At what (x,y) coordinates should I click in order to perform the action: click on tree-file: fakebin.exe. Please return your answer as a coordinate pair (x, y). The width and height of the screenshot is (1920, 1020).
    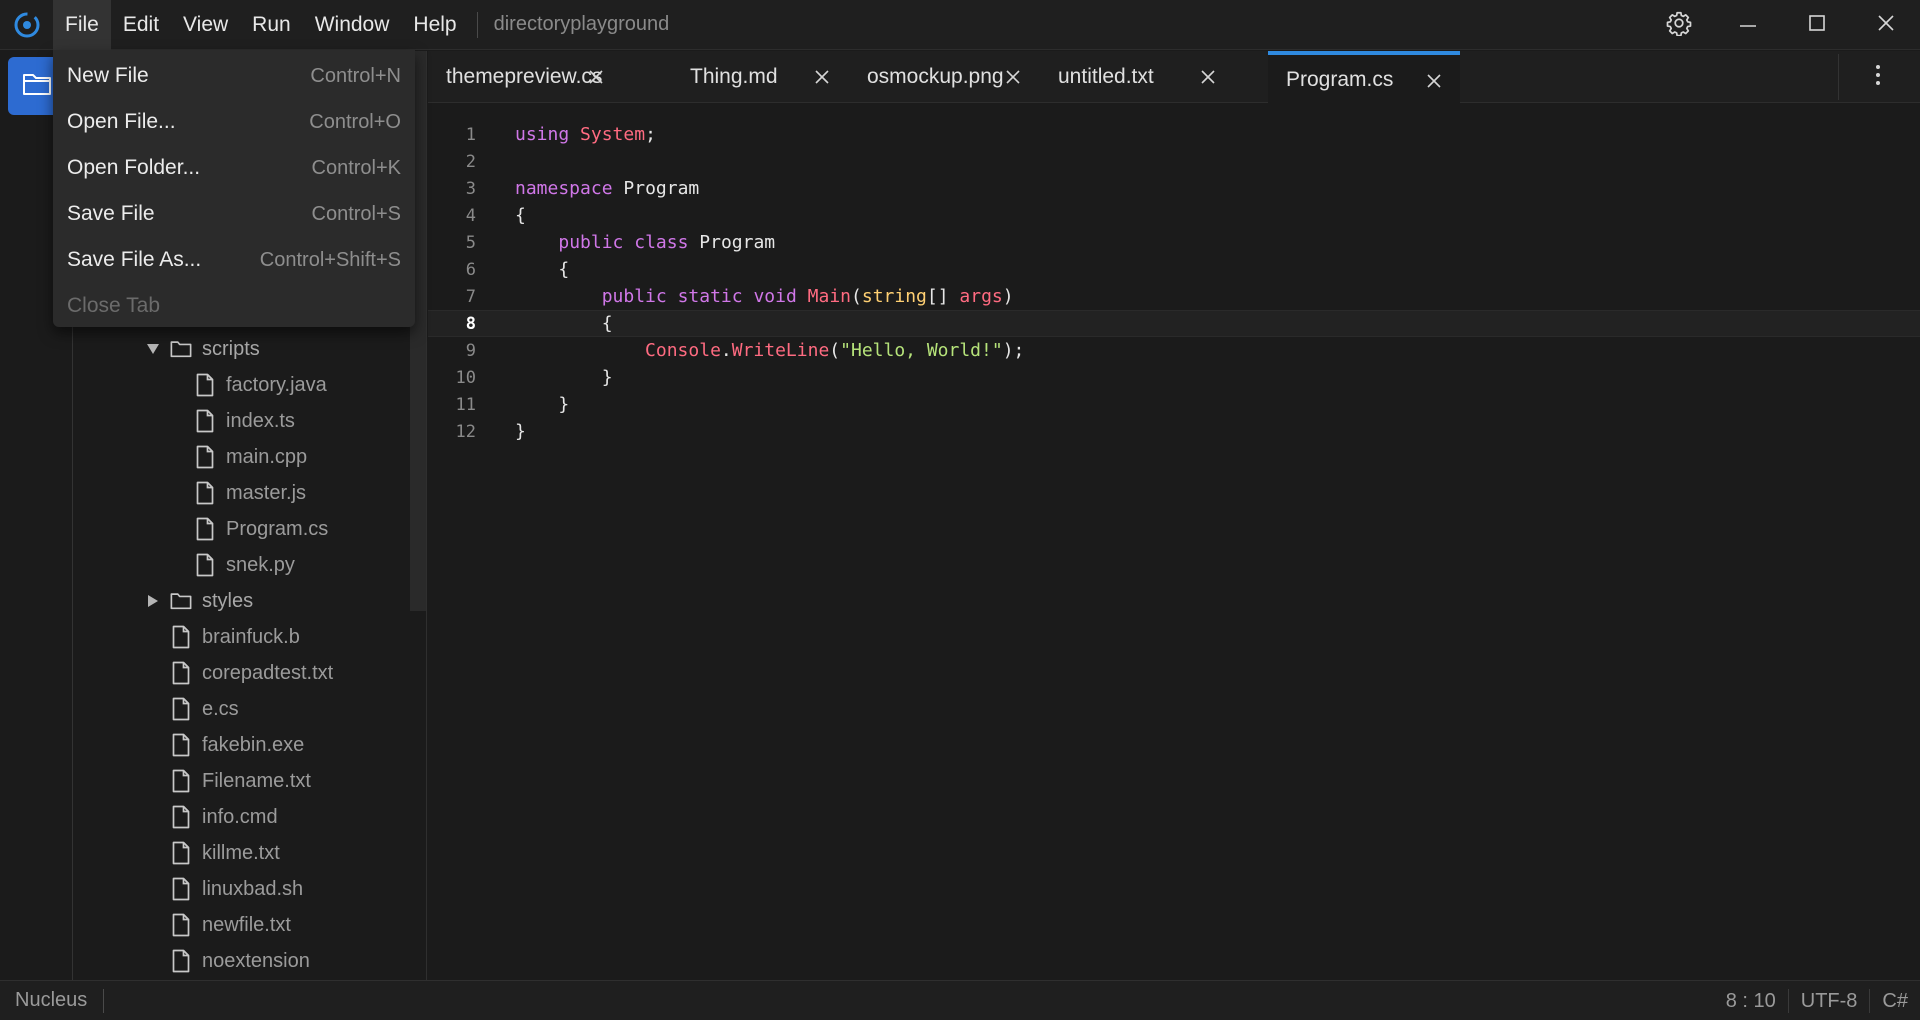
    Looking at the image, I should click on (237, 745).